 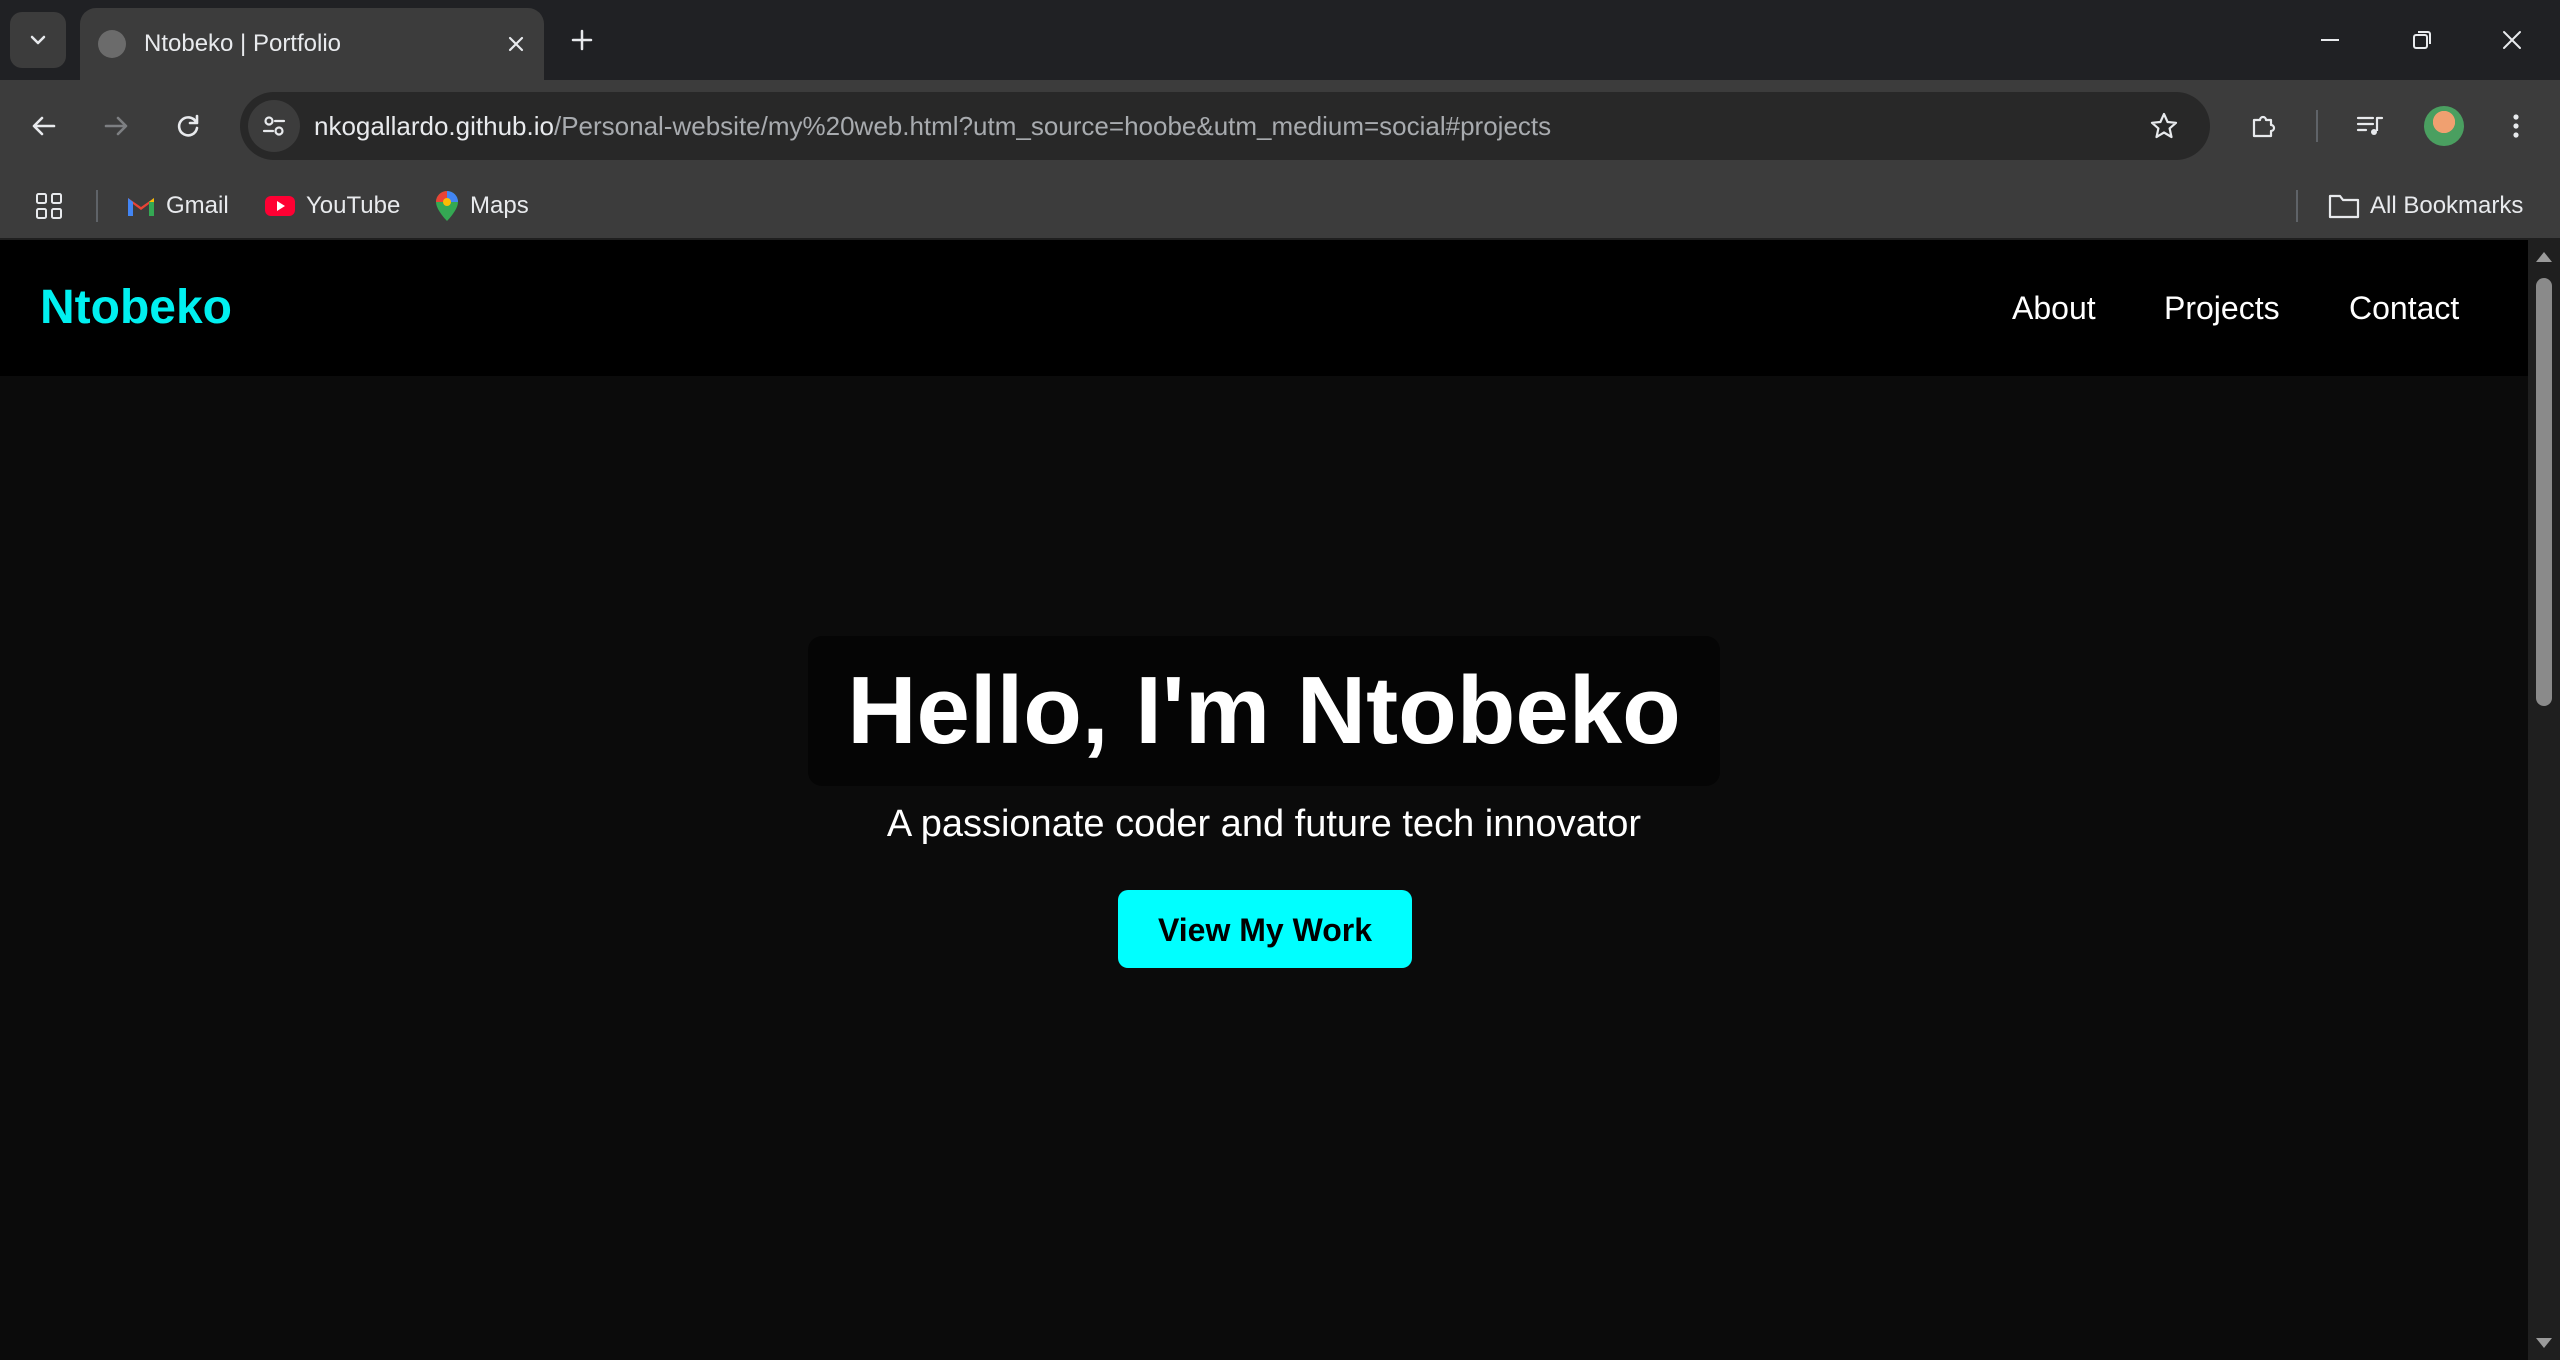 I want to click on toolbar-separator, so click(x=2317, y=126).